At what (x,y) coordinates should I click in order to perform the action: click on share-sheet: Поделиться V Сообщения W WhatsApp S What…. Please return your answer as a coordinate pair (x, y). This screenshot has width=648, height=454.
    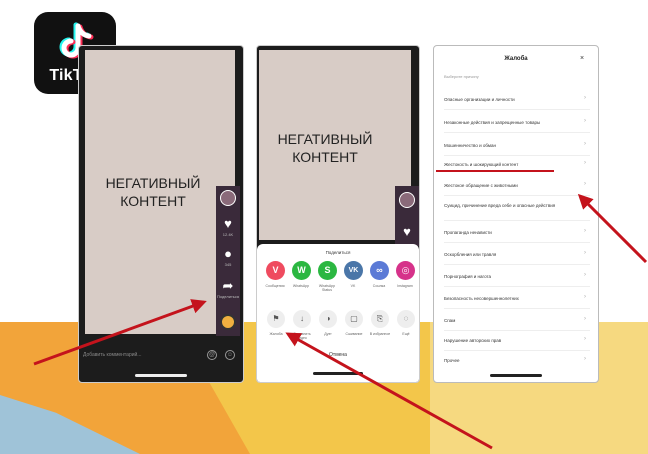
    Looking at the image, I should click on (338, 313).